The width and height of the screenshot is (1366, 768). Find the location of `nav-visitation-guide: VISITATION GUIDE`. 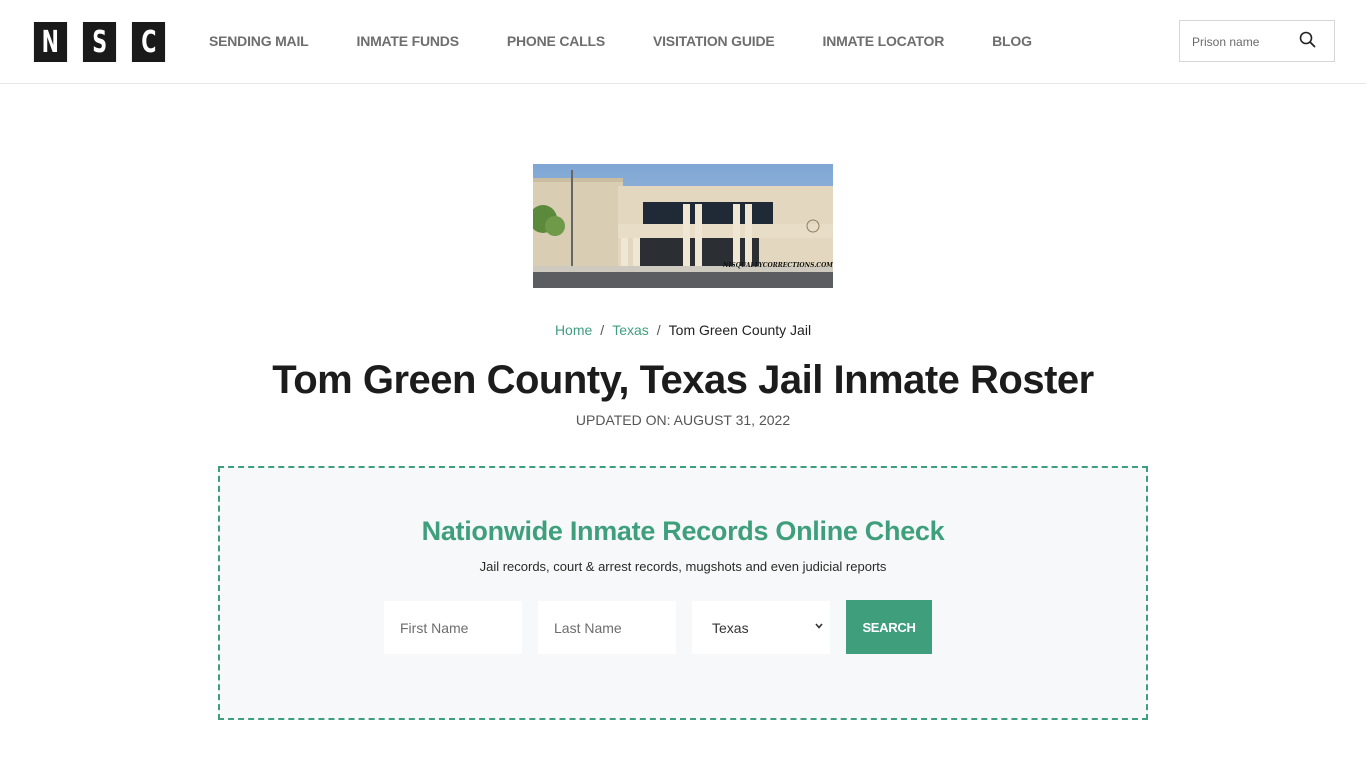

nav-visitation-guide: VISITATION GUIDE is located at coordinates (714, 41).